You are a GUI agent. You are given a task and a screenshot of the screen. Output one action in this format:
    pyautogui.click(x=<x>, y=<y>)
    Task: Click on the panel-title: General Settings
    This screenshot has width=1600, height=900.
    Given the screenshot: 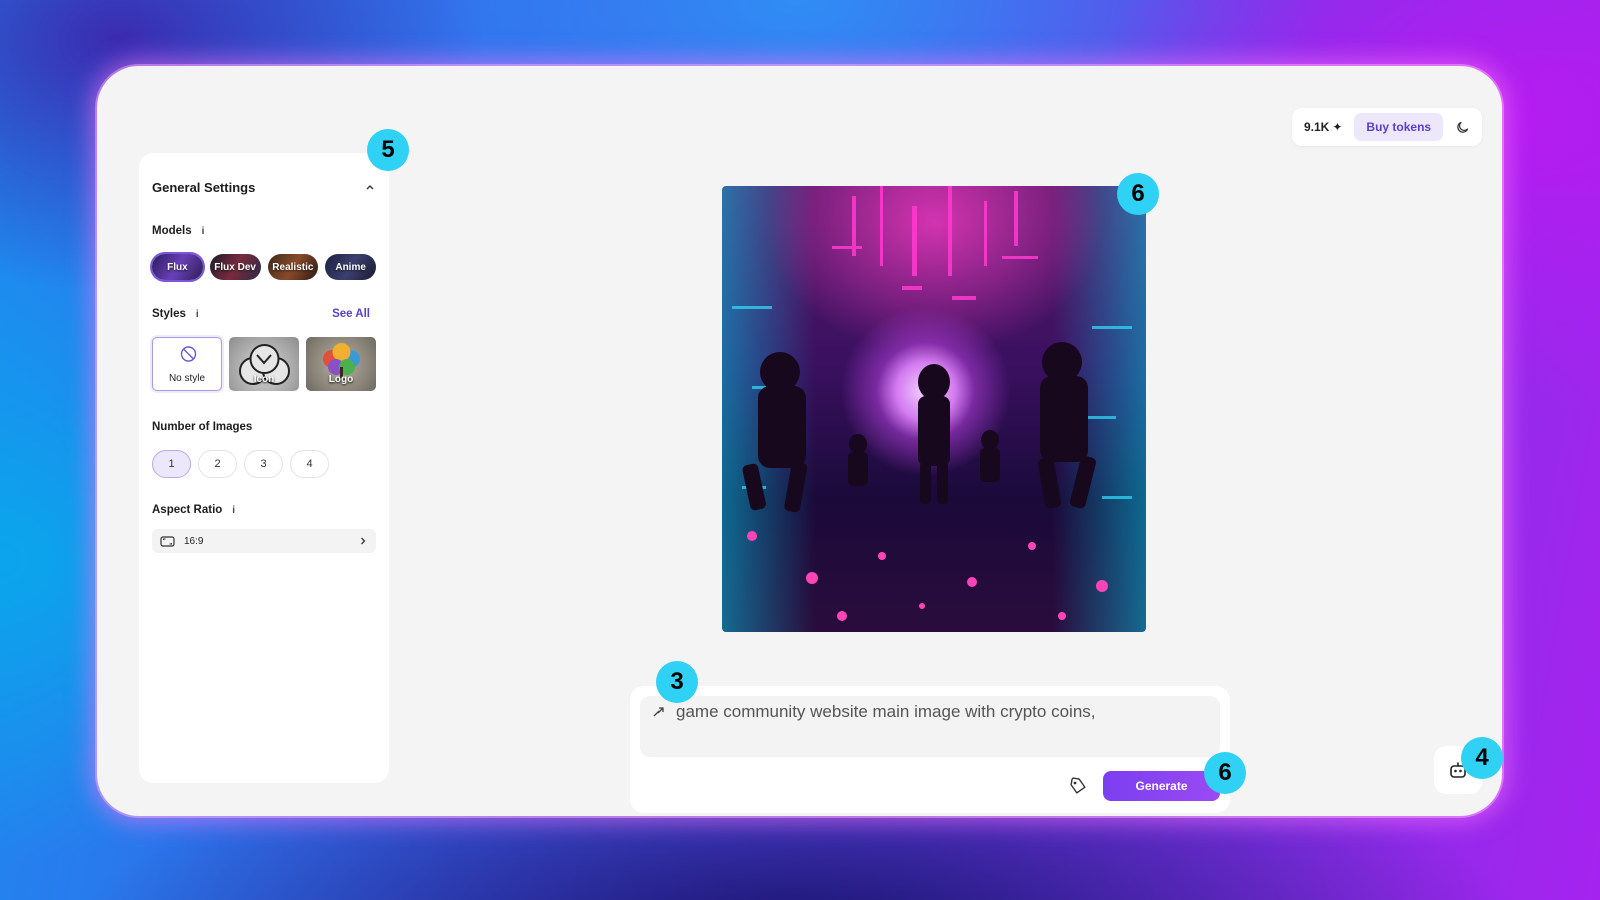 What is the action you would take?
    pyautogui.click(x=204, y=187)
    